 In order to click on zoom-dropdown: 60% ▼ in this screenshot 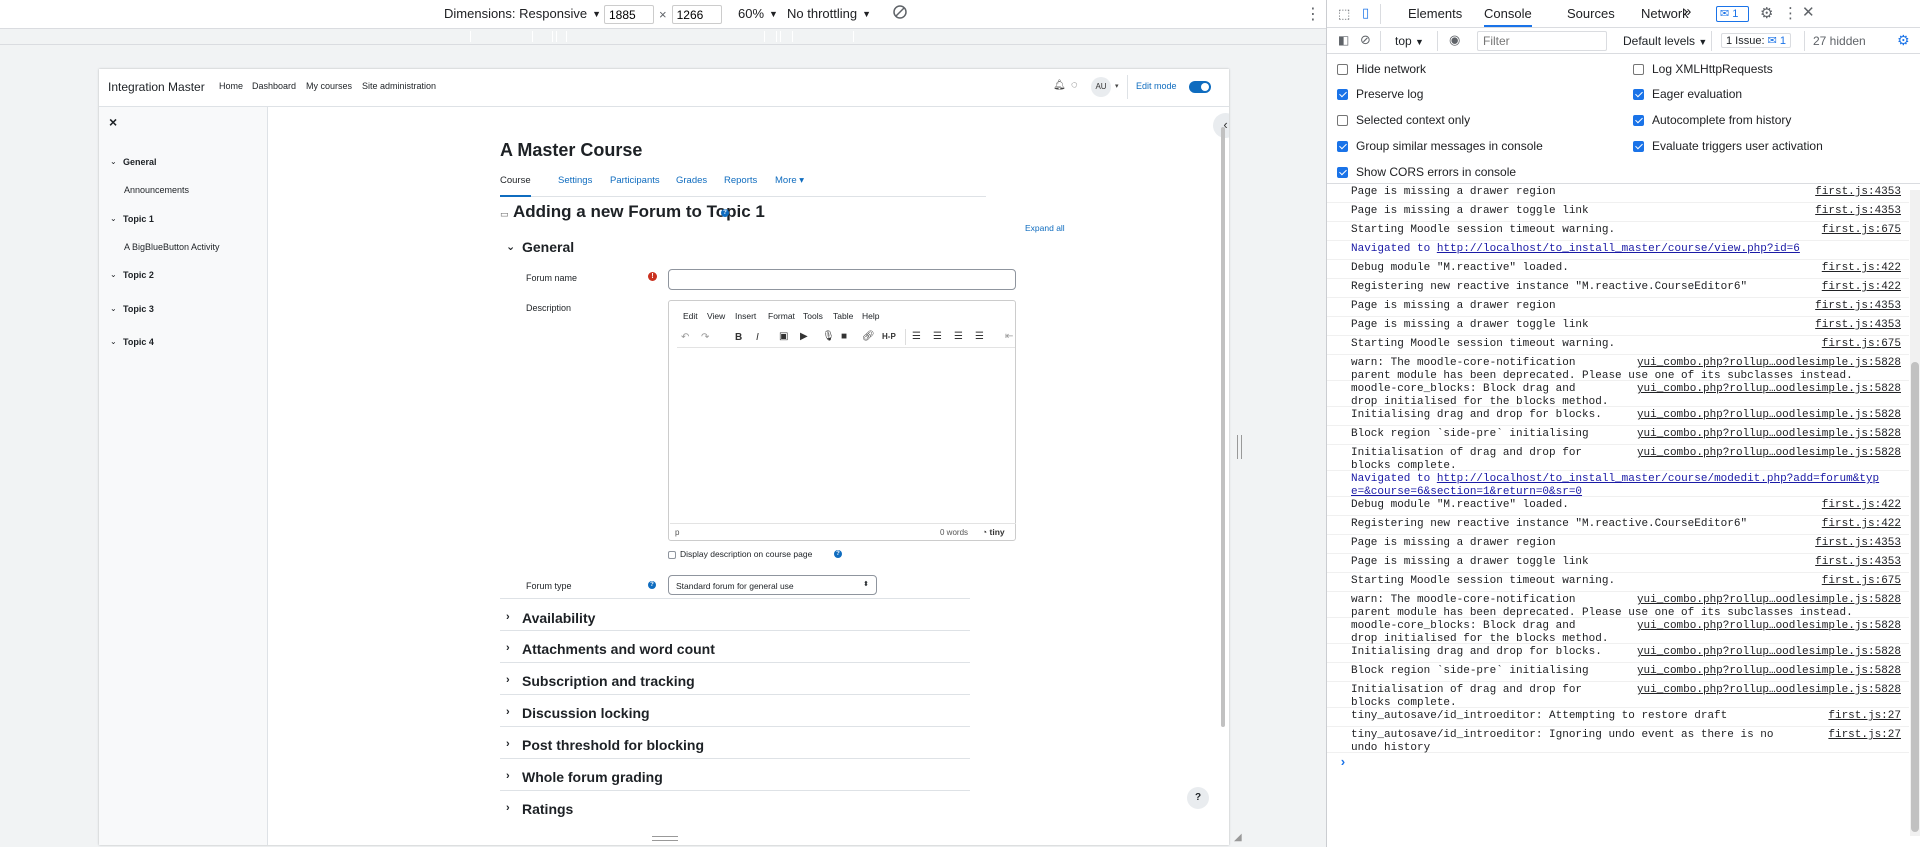, I will do `click(758, 13)`.